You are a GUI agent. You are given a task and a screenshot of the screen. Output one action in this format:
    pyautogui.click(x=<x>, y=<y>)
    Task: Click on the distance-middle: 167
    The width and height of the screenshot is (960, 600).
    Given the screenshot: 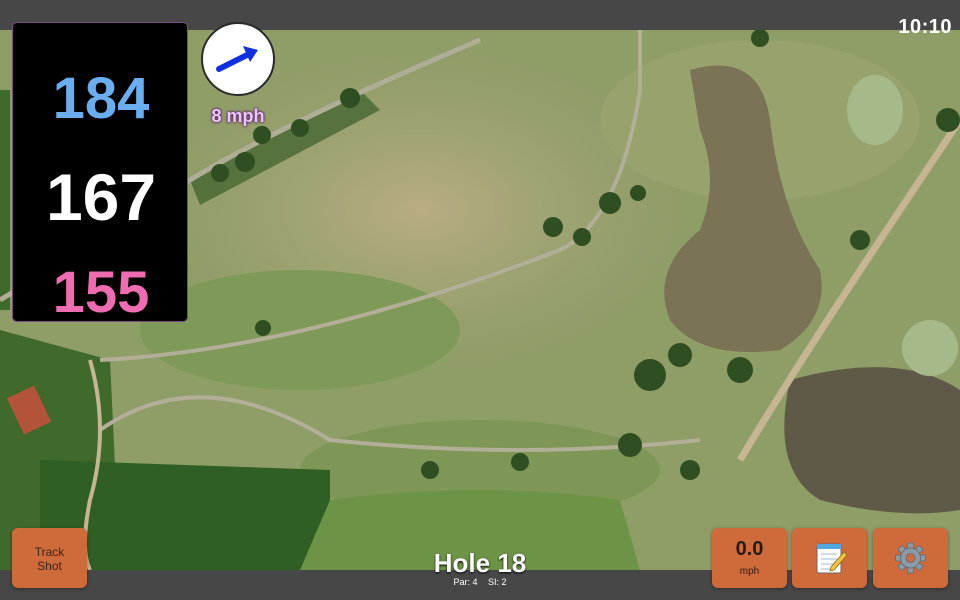 What is the action you would take?
    pyautogui.click(x=101, y=197)
    